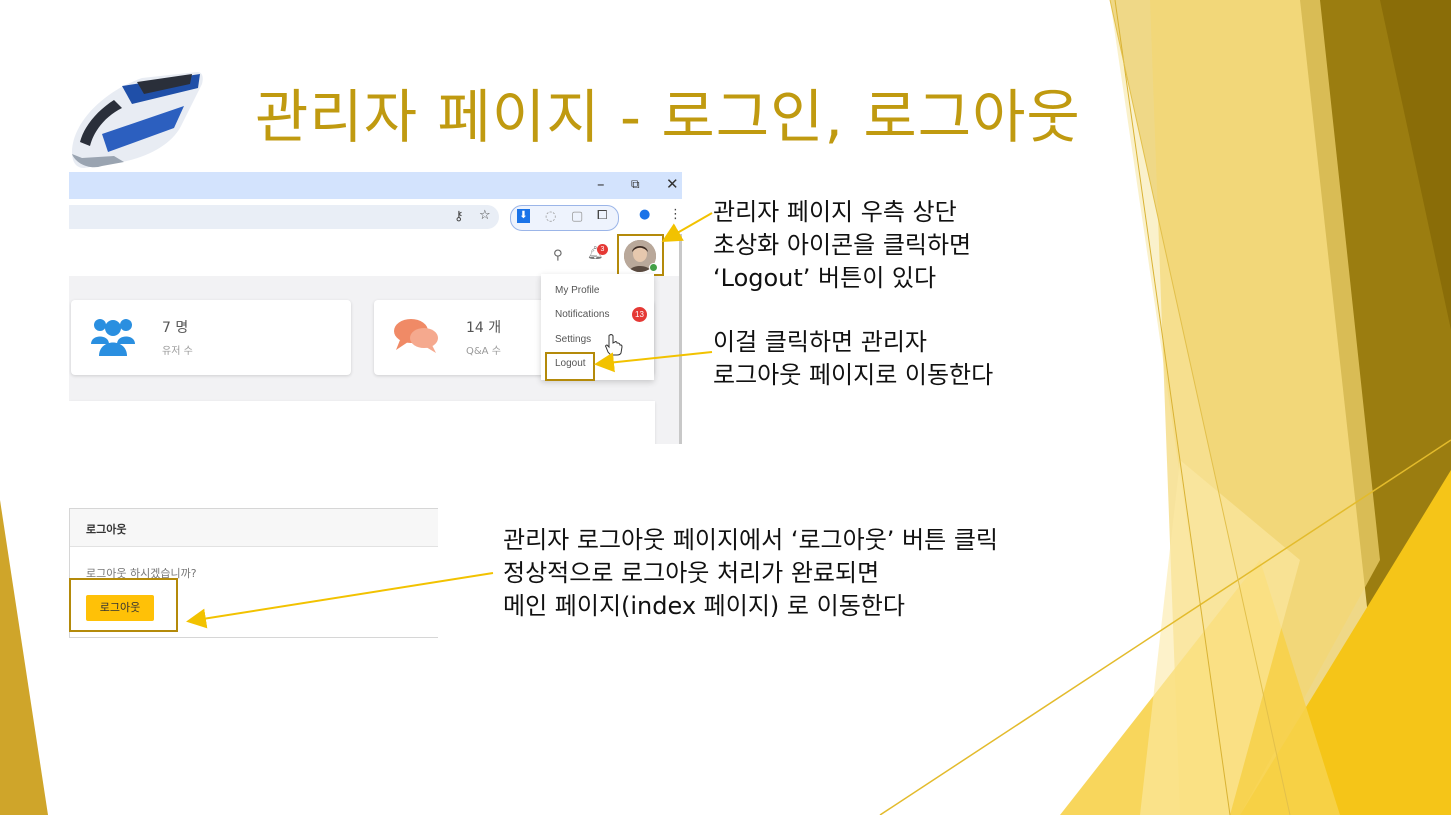 The image size is (1451, 815). I want to click on users-count: 7 명, so click(175, 328).